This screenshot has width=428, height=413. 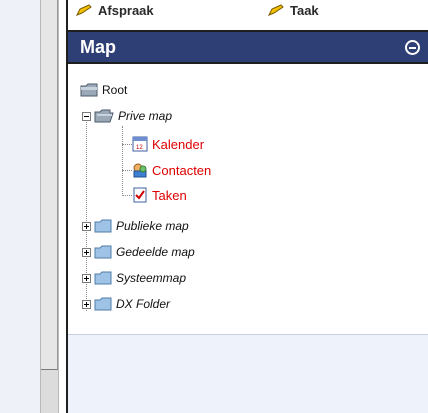 I want to click on tree-node-root: Root, so click(x=103, y=90).